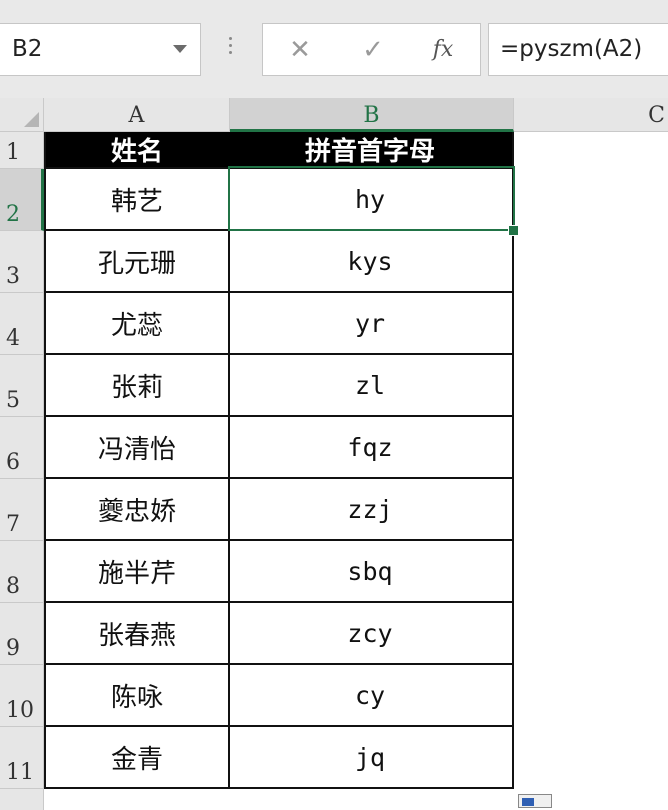 Image resolution: width=668 pixels, height=810 pixels. Describe the element at coordinates (137, 115) in the screenshot. I see `column-header-a: A` at that location.